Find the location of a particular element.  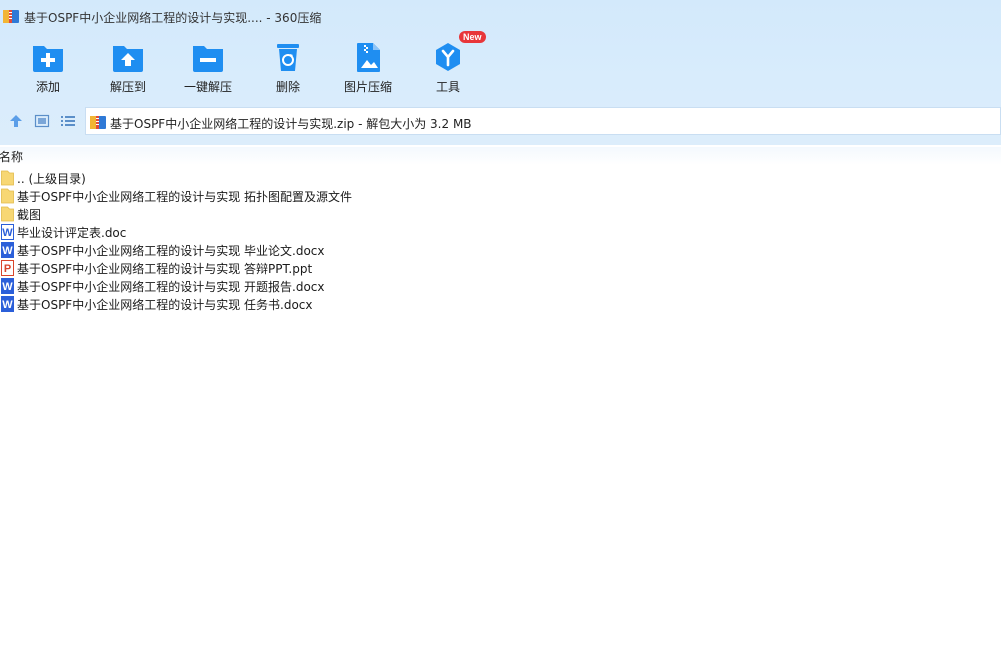

file-name: 基于OSPF中小企业网络工程的设计与实现 任务书.docx is located at coordinates (165, 305).